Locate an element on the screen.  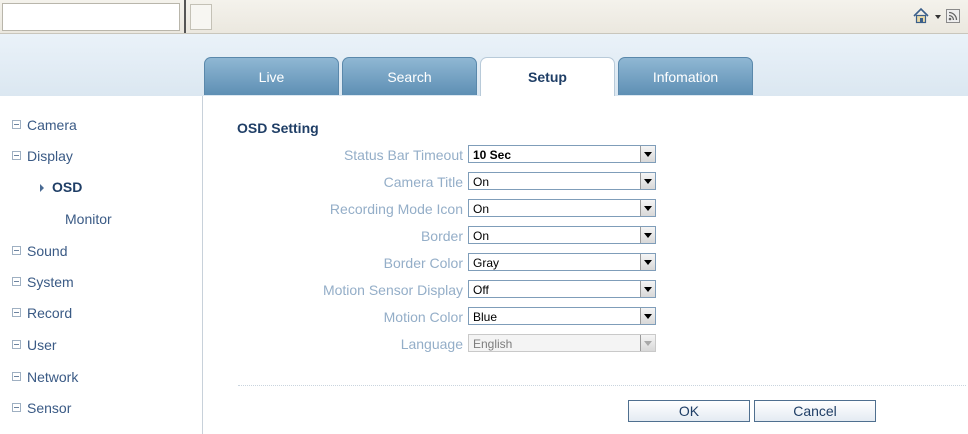
sidebar-item-sound: Sound is located at coordinates (39, 251).